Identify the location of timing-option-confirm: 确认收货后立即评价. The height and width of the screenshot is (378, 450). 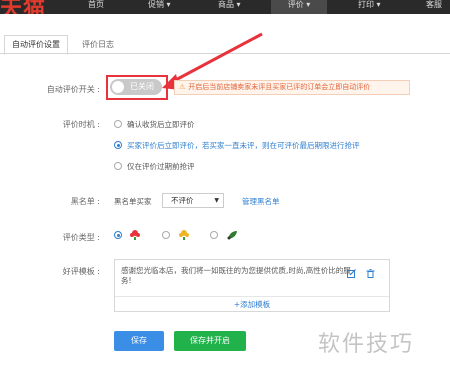
(154, 124).